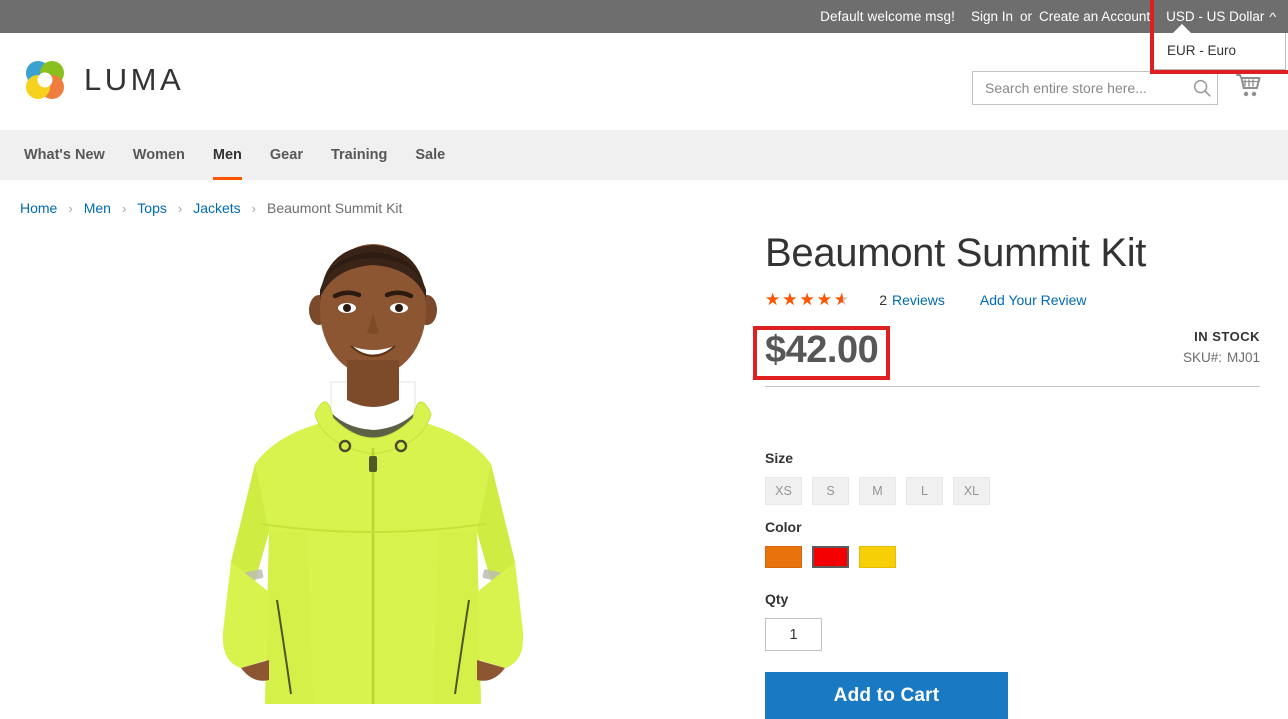 This screenshot has height=719, width=1288. I want to click on currency-switcher-label: USD - US Dollar, so click(1215, 16).